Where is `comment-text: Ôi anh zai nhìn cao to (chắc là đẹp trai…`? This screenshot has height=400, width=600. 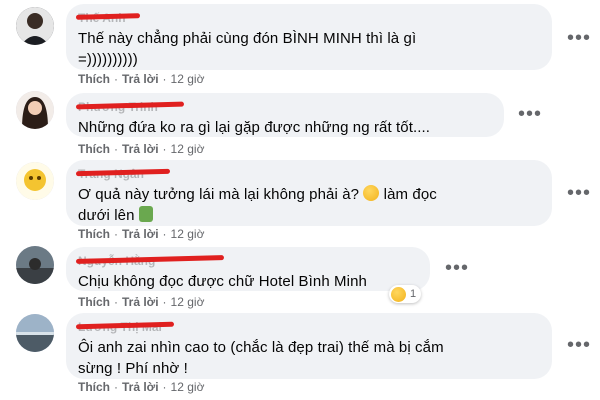 comment-text: Ôi anh zai nhìn cao to (chắc là đẹp trai… is located at coordinates (261, 358).